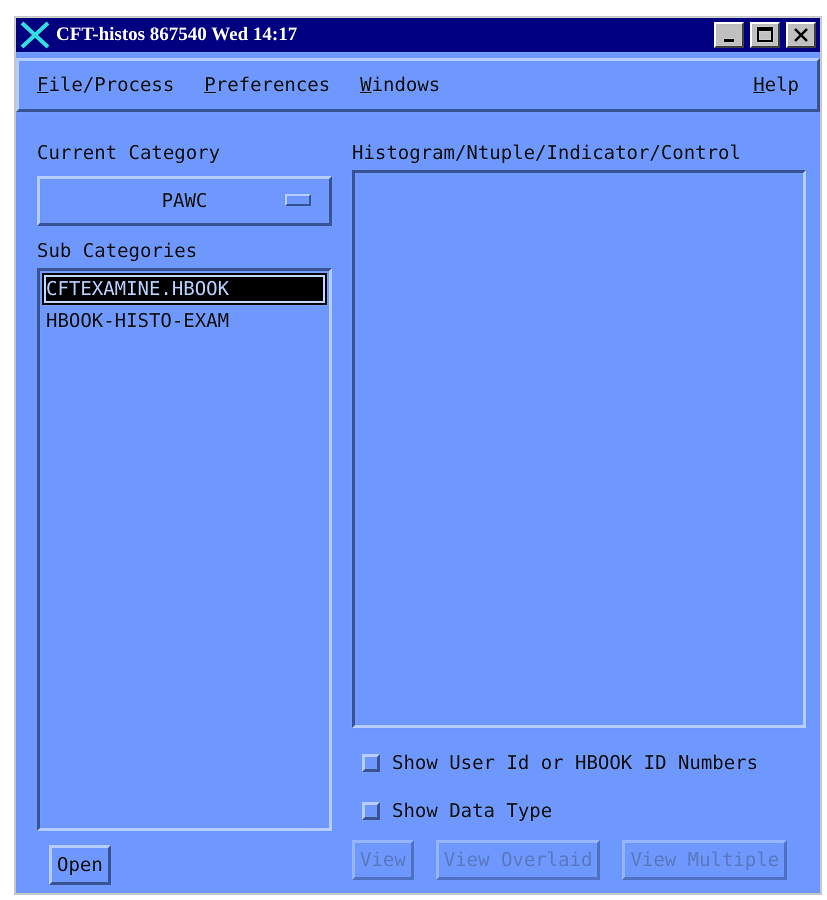 The width and height of the screenshot is (827, 900). I want to click on maximize-button, so click(765, 35).